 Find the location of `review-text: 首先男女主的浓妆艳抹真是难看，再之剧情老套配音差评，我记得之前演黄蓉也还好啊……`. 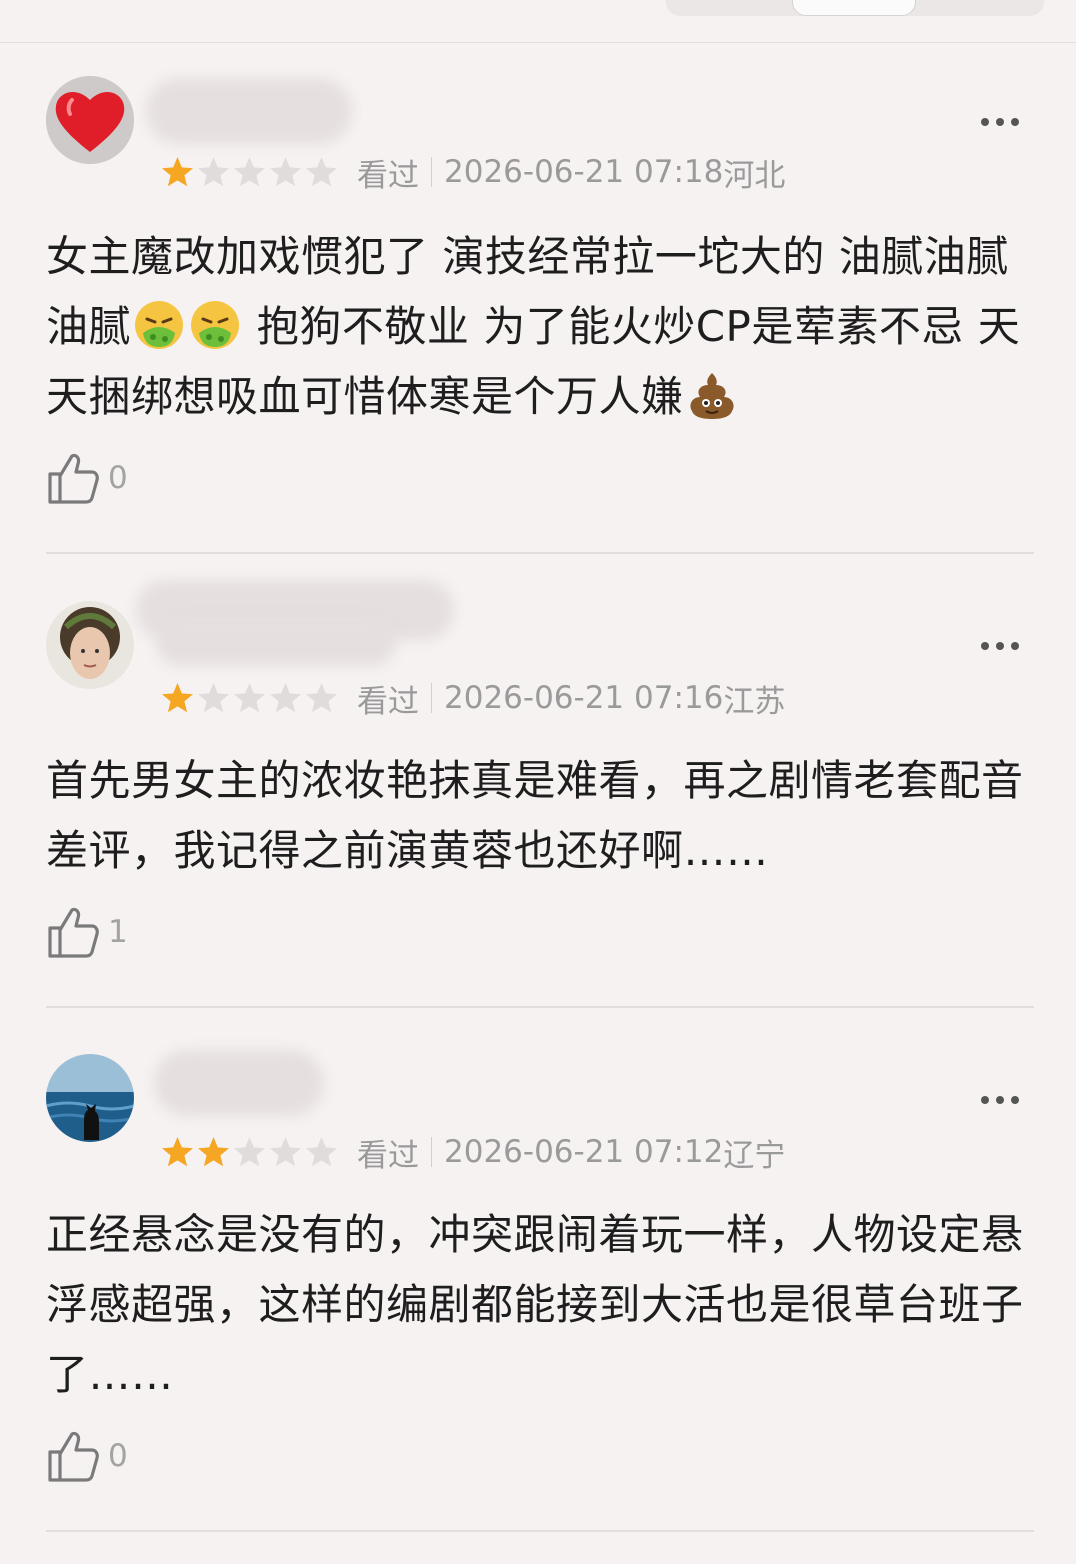

review-text: 首先男女主的浓妆艳抹真是难看，再之剧情老套配音差评，我记得之前演黄蓉也还好啊…… is located at coordinates (535, 815).